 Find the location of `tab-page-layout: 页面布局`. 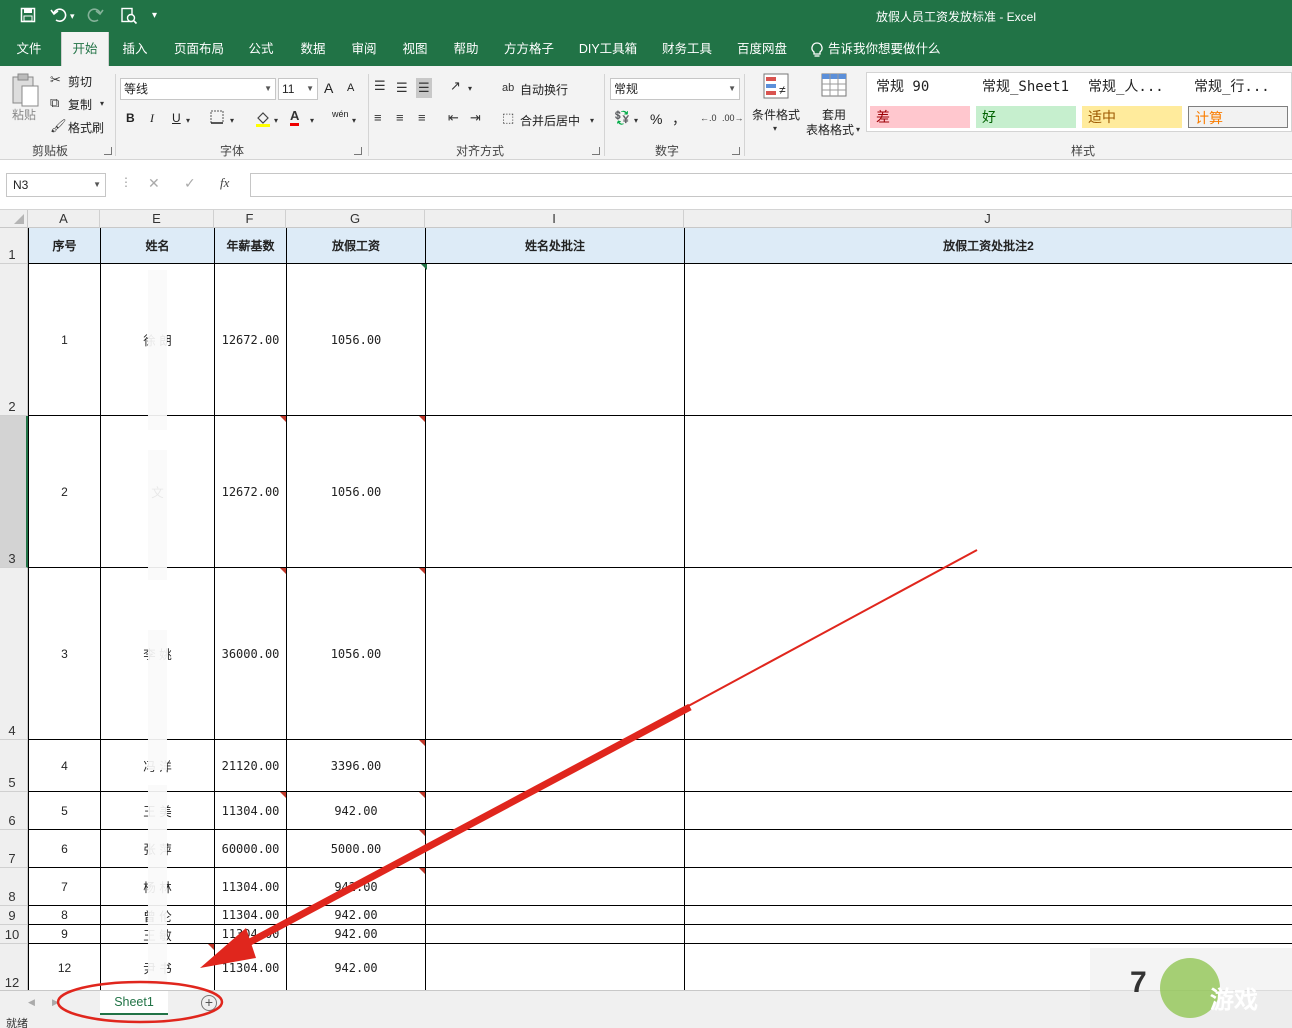

tab-page-layout: 页面布局 is located at coordinates (199, 49).